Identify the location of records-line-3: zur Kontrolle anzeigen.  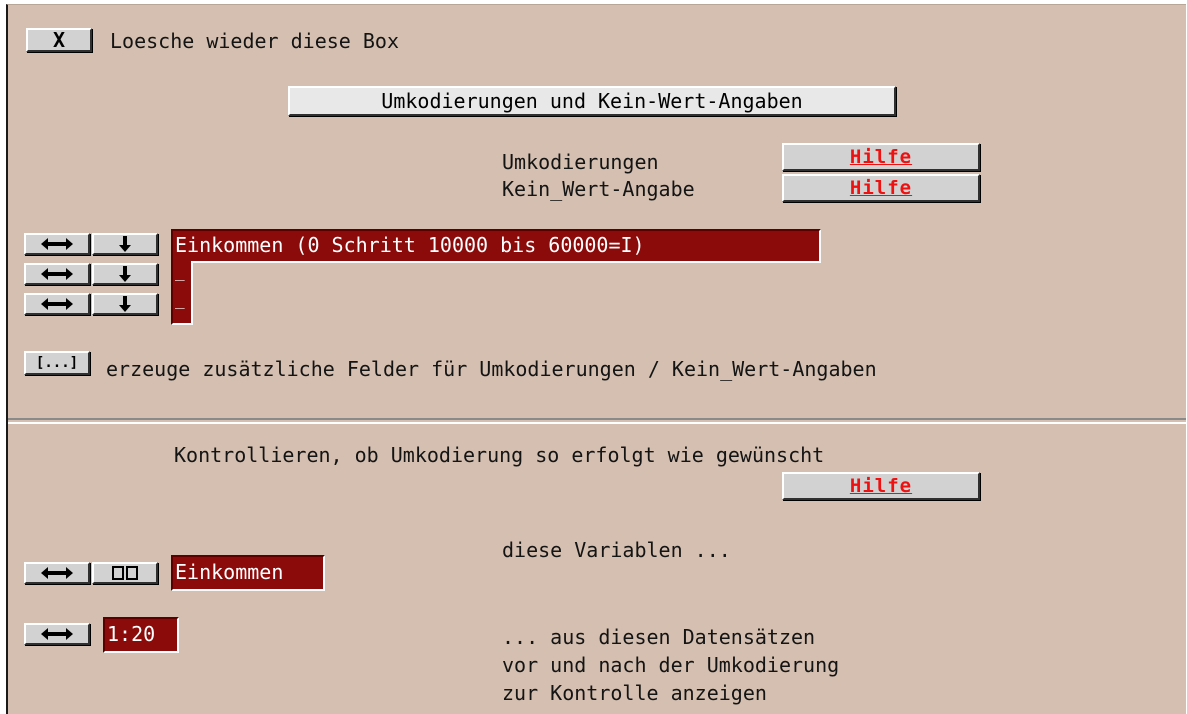
(634, 693).